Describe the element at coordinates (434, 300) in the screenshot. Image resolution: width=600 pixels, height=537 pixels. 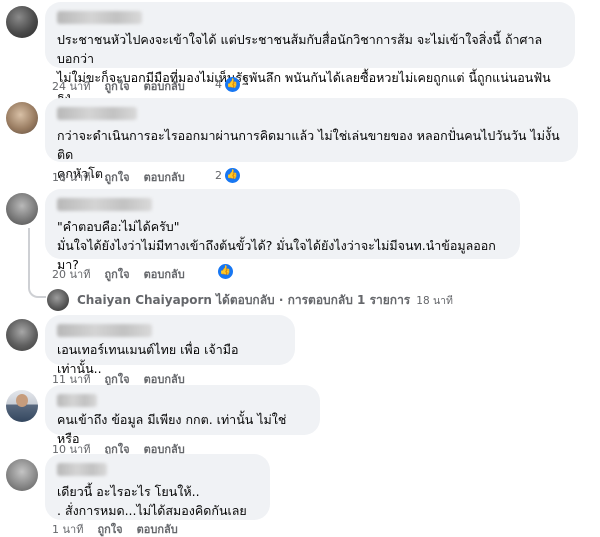
I see `reply-time: 18 นาที` at that location.